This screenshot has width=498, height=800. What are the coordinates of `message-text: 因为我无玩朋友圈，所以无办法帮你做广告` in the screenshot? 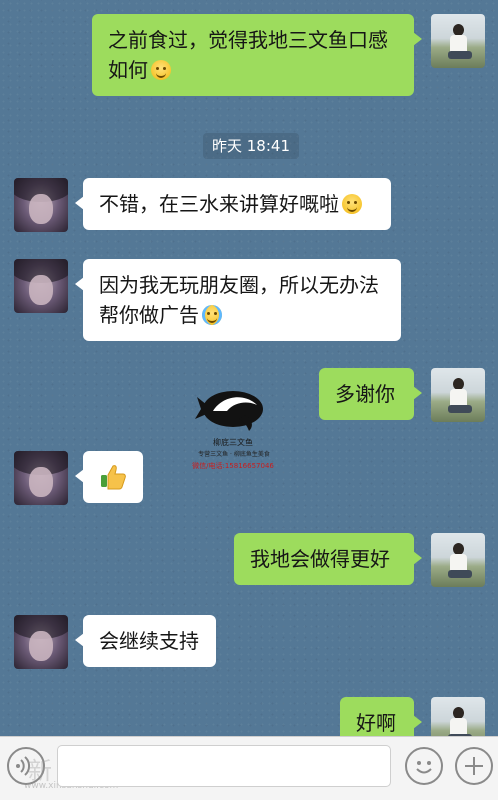 It's located at (239, 300).